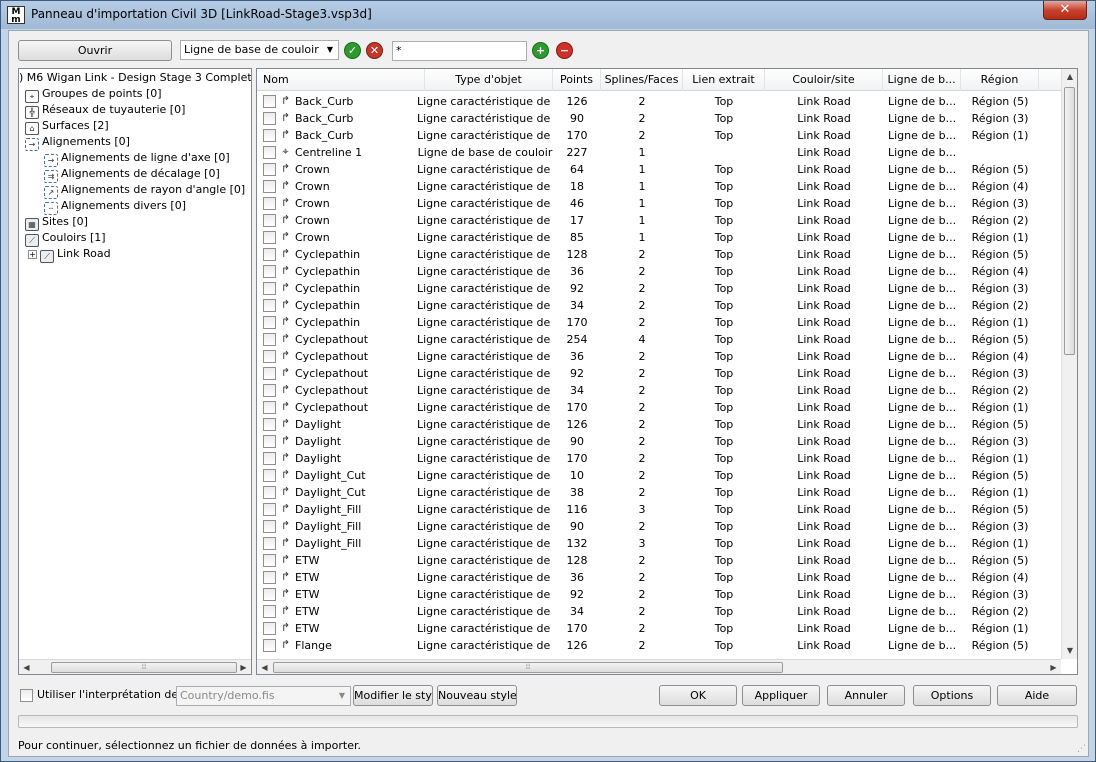 The width and height of the screenshot is (1096, 762). I want to click on accept-icon: ✓, so click(352, 50).